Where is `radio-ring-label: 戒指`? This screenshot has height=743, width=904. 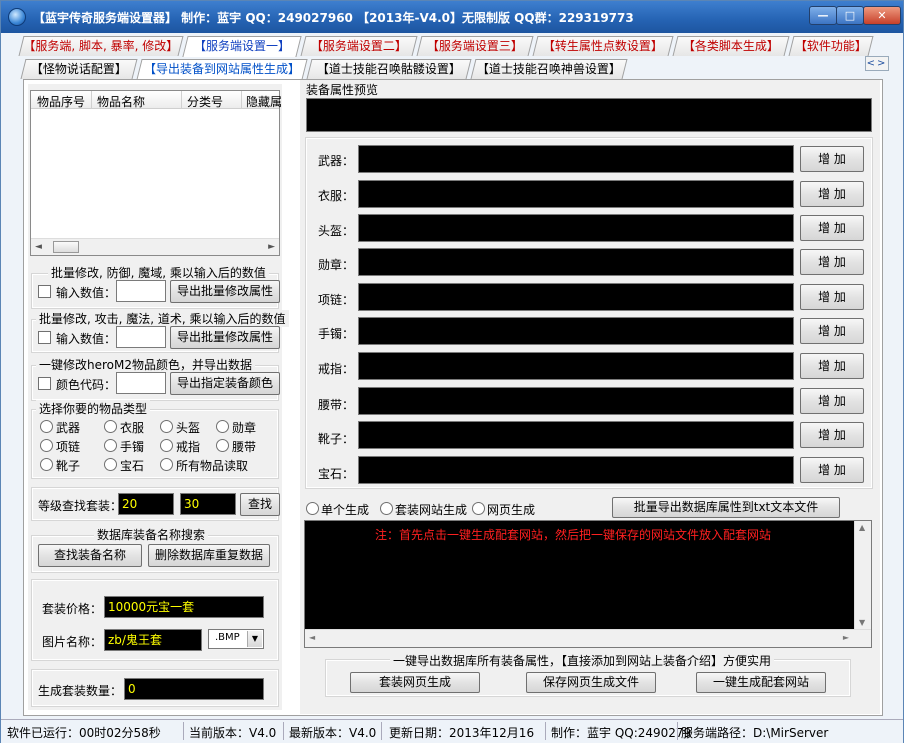
radio-ring-label: 戒指 is located at coordinates (188, 447).